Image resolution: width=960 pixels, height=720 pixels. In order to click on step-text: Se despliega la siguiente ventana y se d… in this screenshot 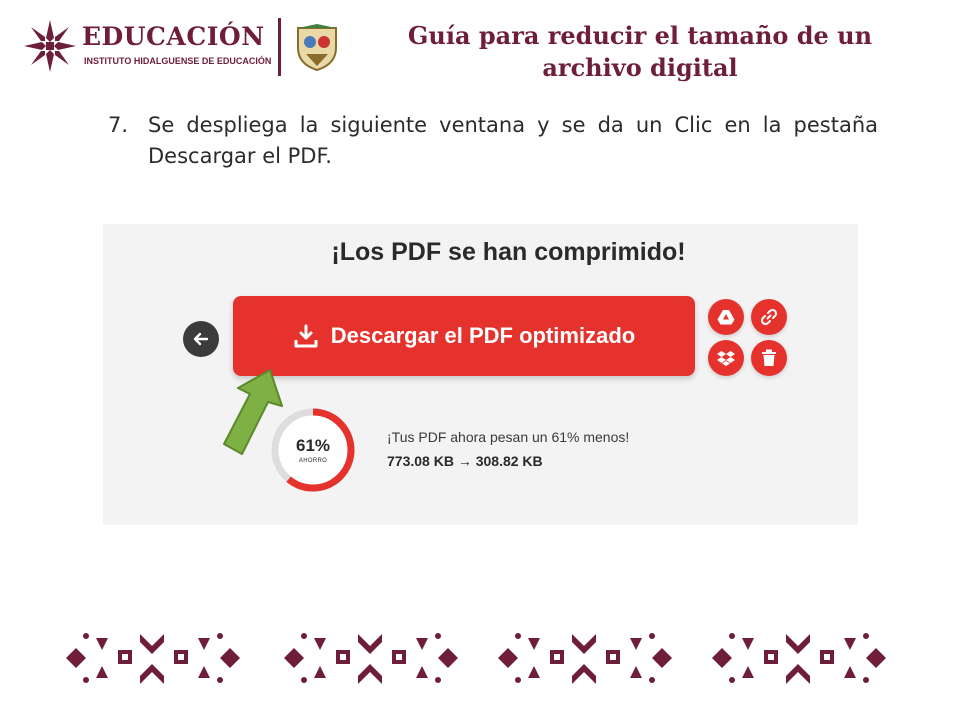, I will do `click(513, 140)`.